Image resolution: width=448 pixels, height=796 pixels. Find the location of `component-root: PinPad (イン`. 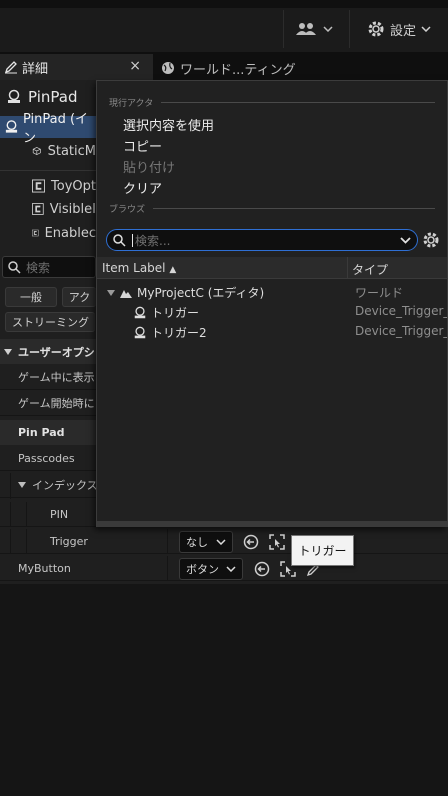

component-root: PinPad (イン is located at coordinates (48, 129).